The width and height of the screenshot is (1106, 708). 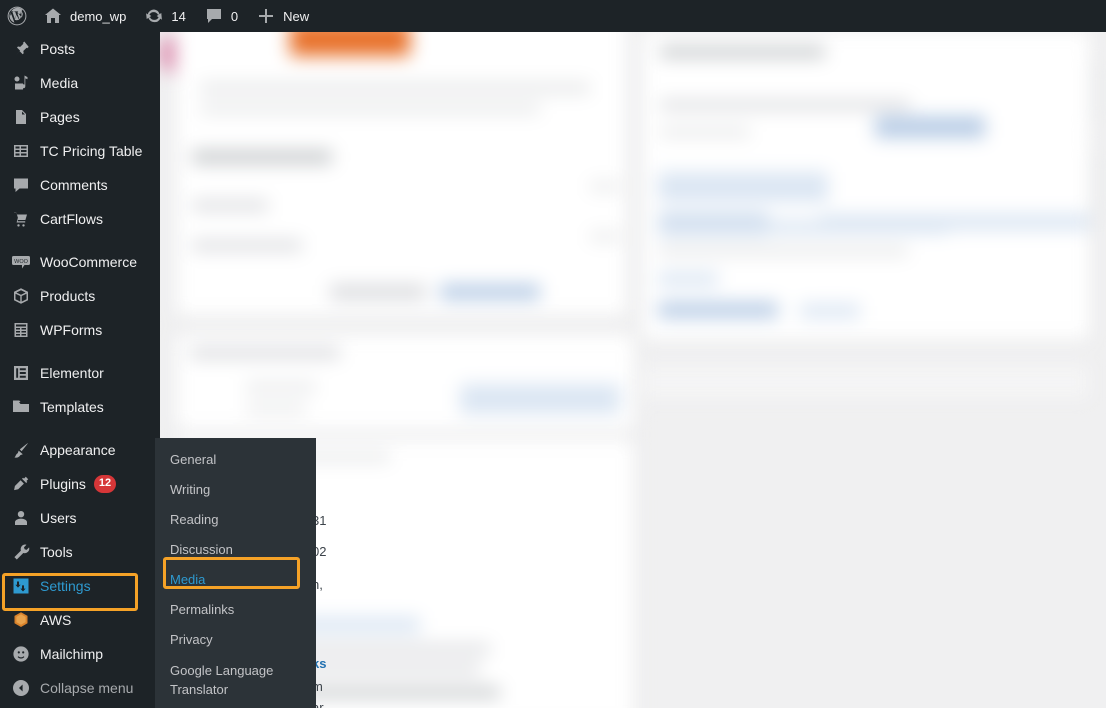 What do you see at coordinates (72, 219) in the screenshot?
I see `sidebar-item-label: CartFlows` at bounding box center [72, 219].